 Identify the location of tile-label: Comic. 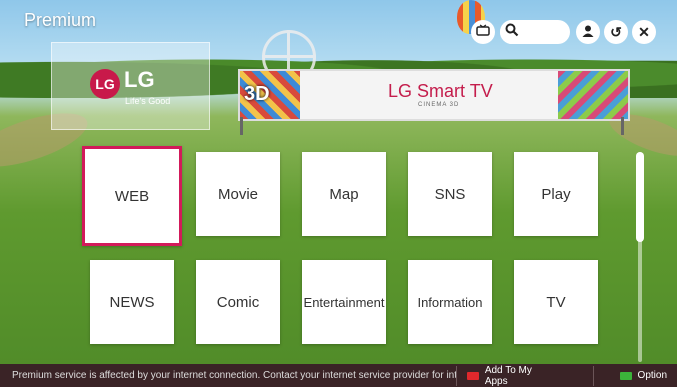
(238, 302).